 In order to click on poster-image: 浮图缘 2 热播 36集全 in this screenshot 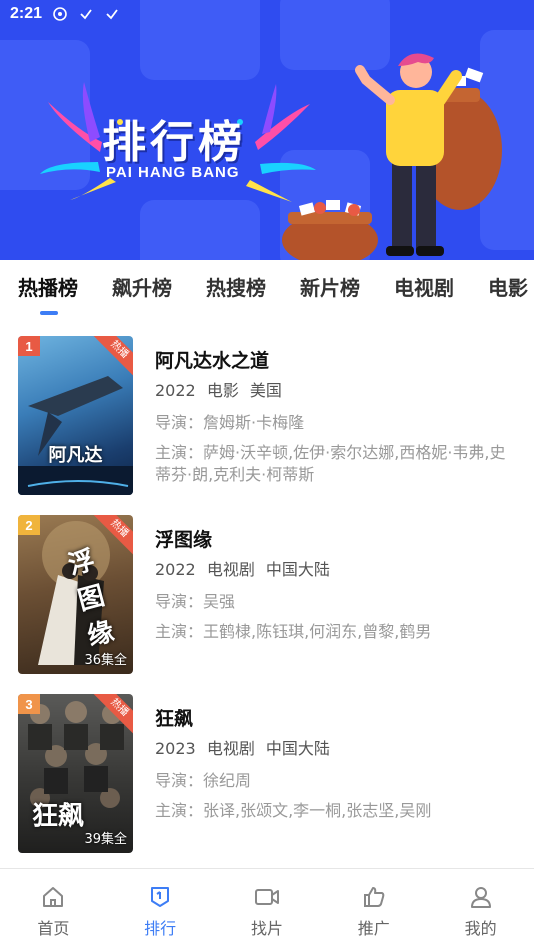, I will do `click(75, 594)`.